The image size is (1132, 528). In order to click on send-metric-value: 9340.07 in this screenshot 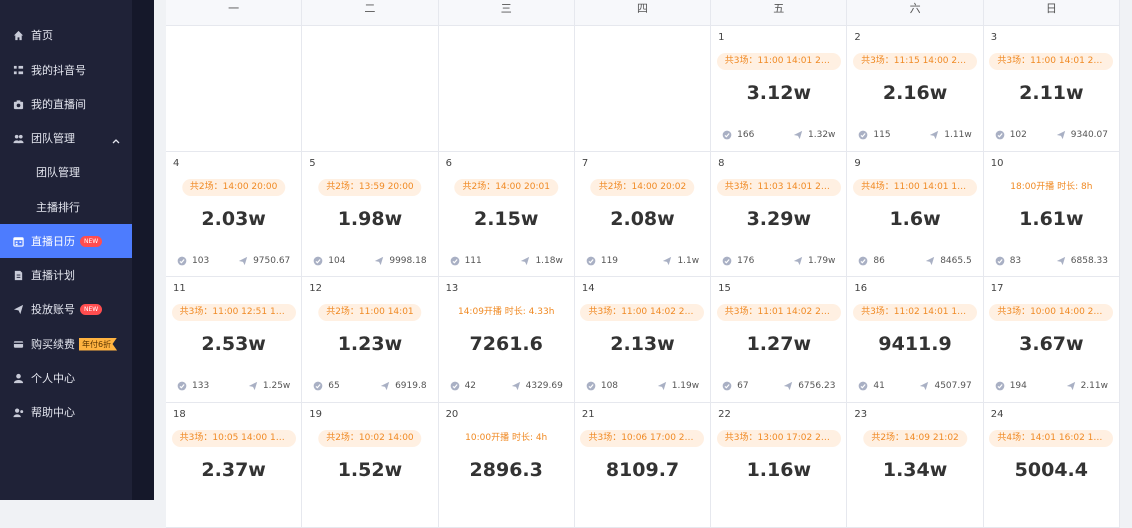, I will do `click(1089, 135)`.